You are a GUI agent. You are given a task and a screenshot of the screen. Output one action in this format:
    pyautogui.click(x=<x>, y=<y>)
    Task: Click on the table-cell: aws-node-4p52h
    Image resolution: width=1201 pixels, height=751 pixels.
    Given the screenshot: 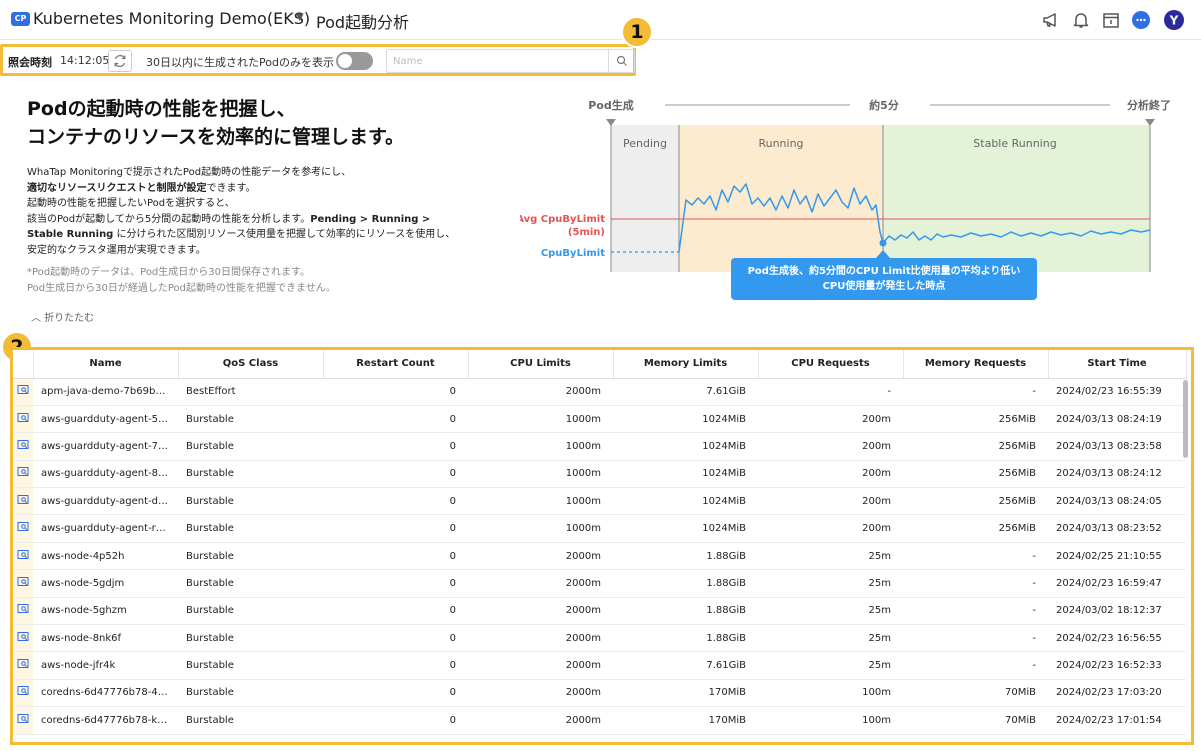 What is the action you would take?
    pyautogui.click(x=105, y=556)
    